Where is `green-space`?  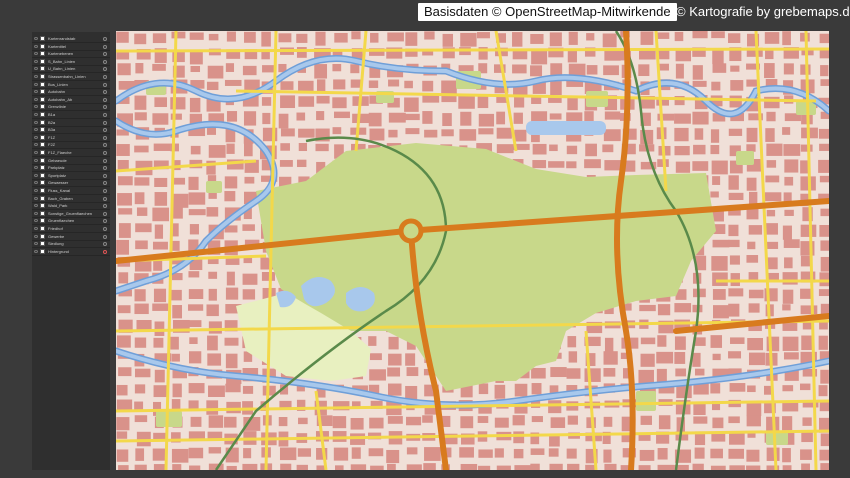
green-space is located at coordinates (646, 401).